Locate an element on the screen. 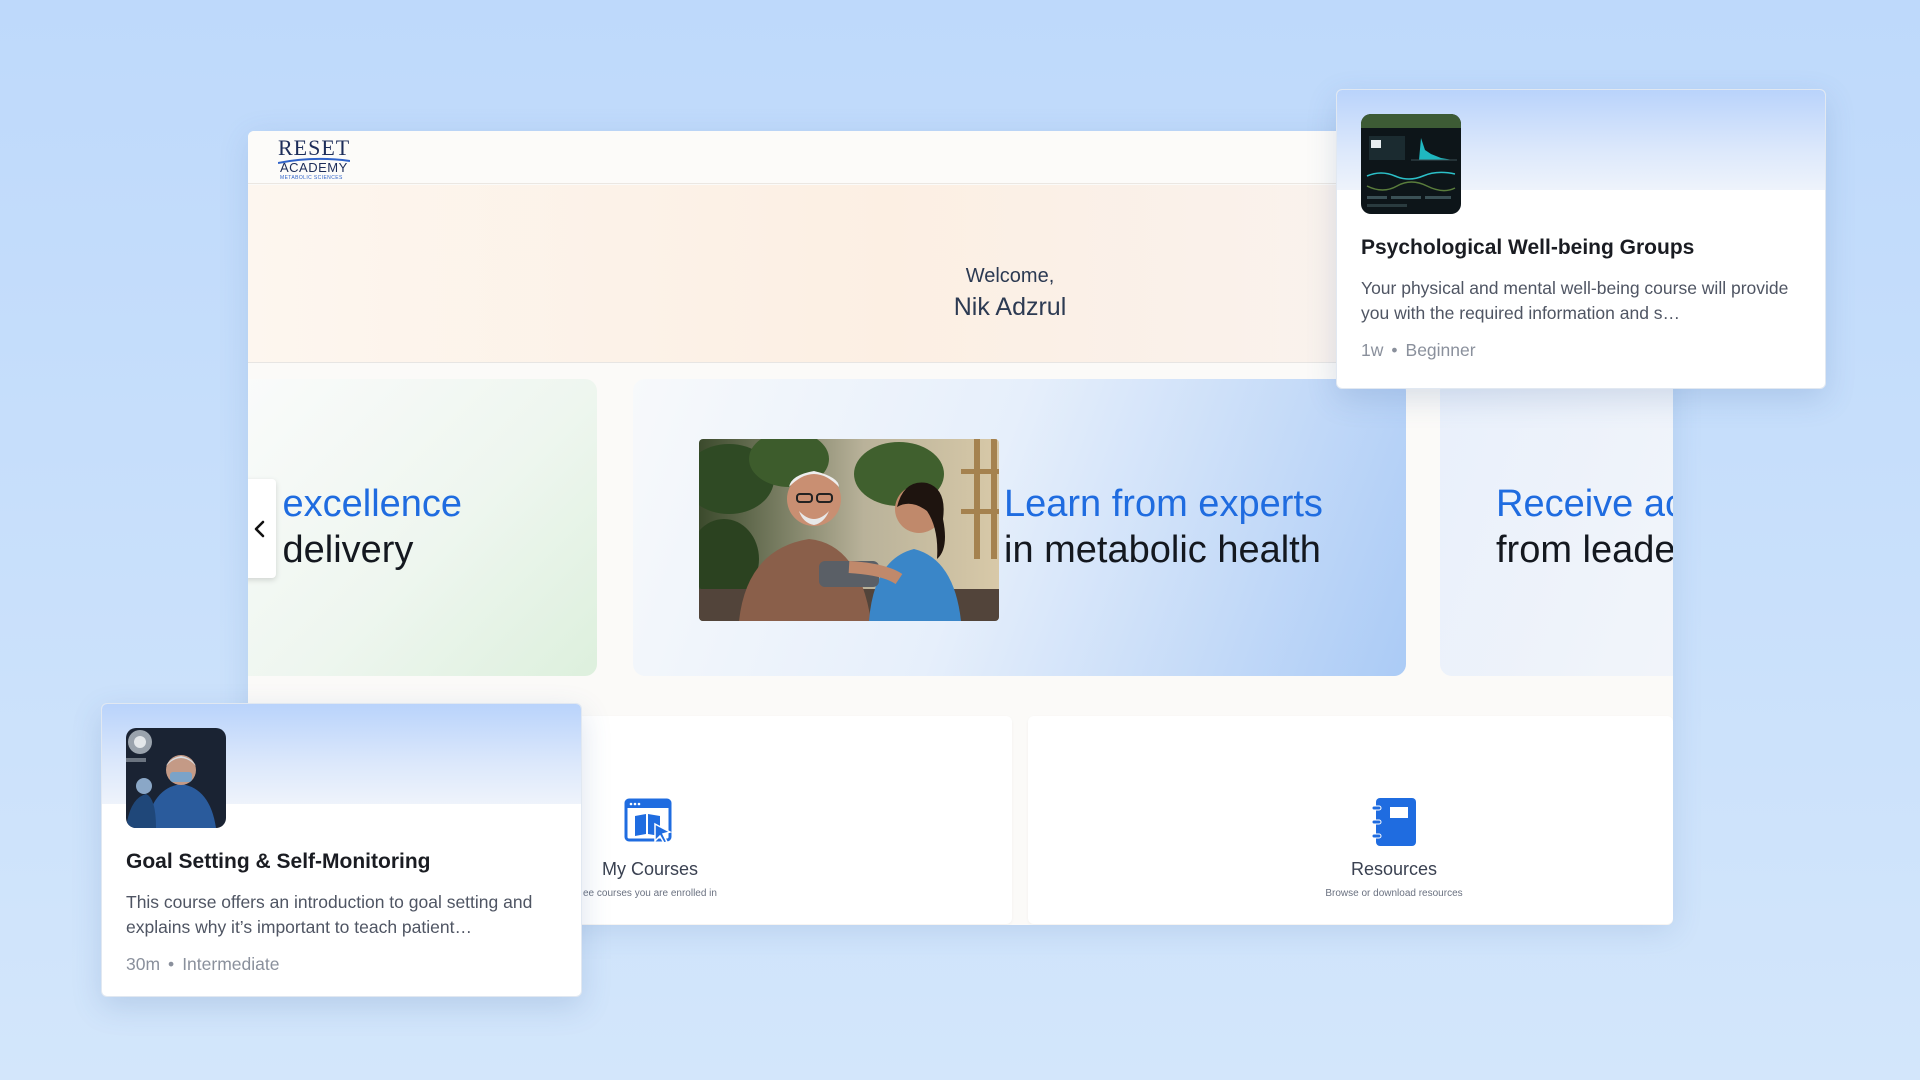 The image size is (1920, 1080). slide-subheadline: from leade is located at coordinates (1584, 550).